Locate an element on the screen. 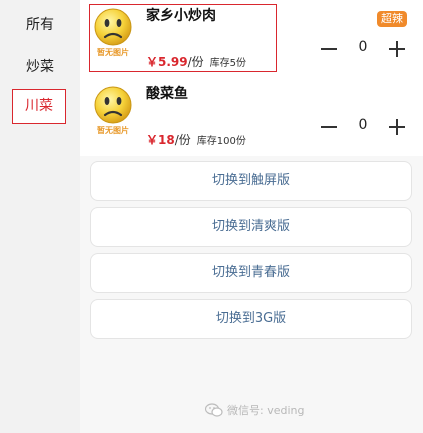 This screenshot has width=423, height=433. dish-stock: 库存100份 is located at coordinates (221, 141).